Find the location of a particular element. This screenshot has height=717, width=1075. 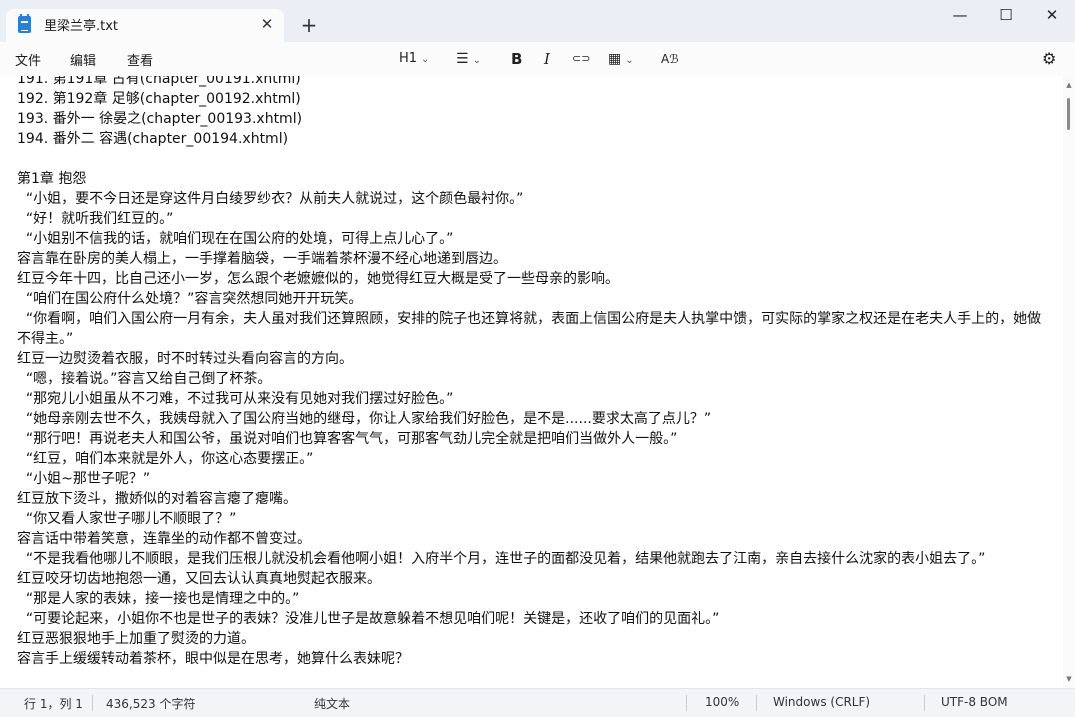

new-tab-button: + is located at coordinates (309, 25).